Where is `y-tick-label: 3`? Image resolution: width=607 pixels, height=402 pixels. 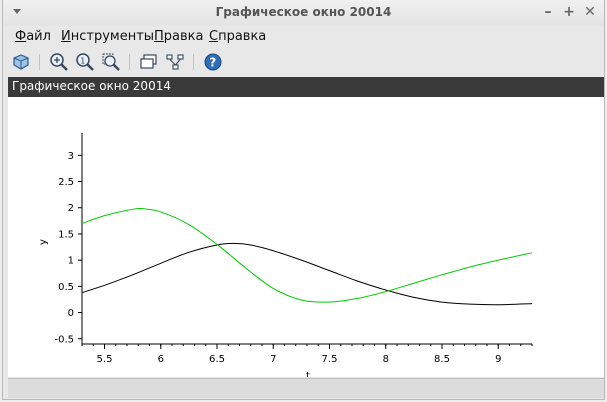
y-tick-label: 3 is located at coordinates (71, 156).